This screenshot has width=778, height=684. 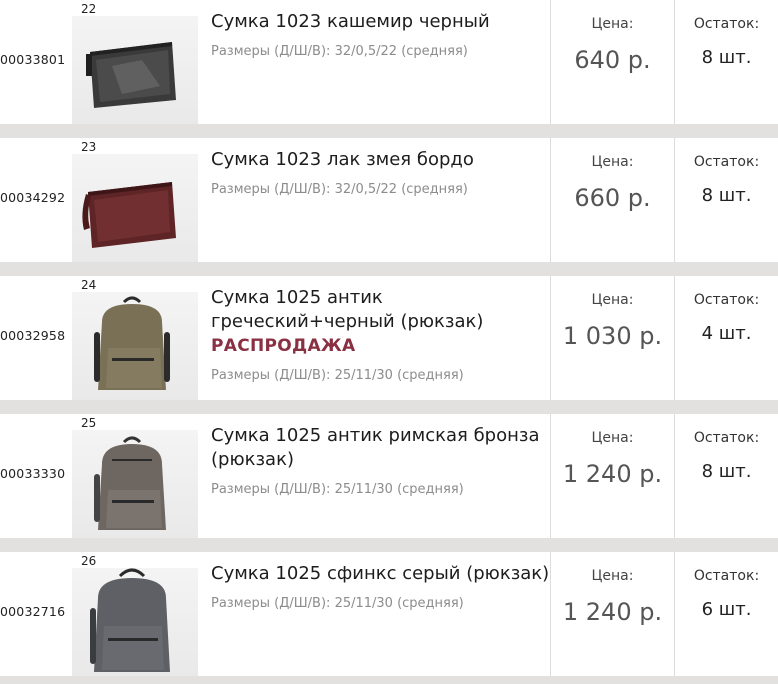 I want to click on product-sku: 00032716, so click(x=33, y=611).